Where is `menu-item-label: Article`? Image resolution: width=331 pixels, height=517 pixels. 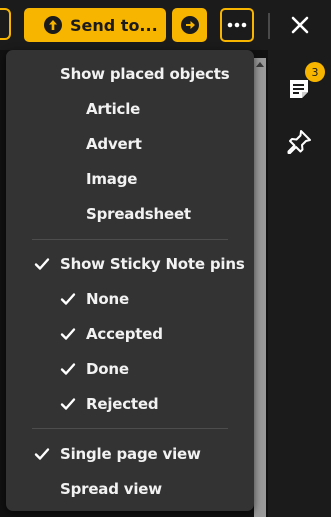
menu-item-label: Article is located at coordinates (113, 109).